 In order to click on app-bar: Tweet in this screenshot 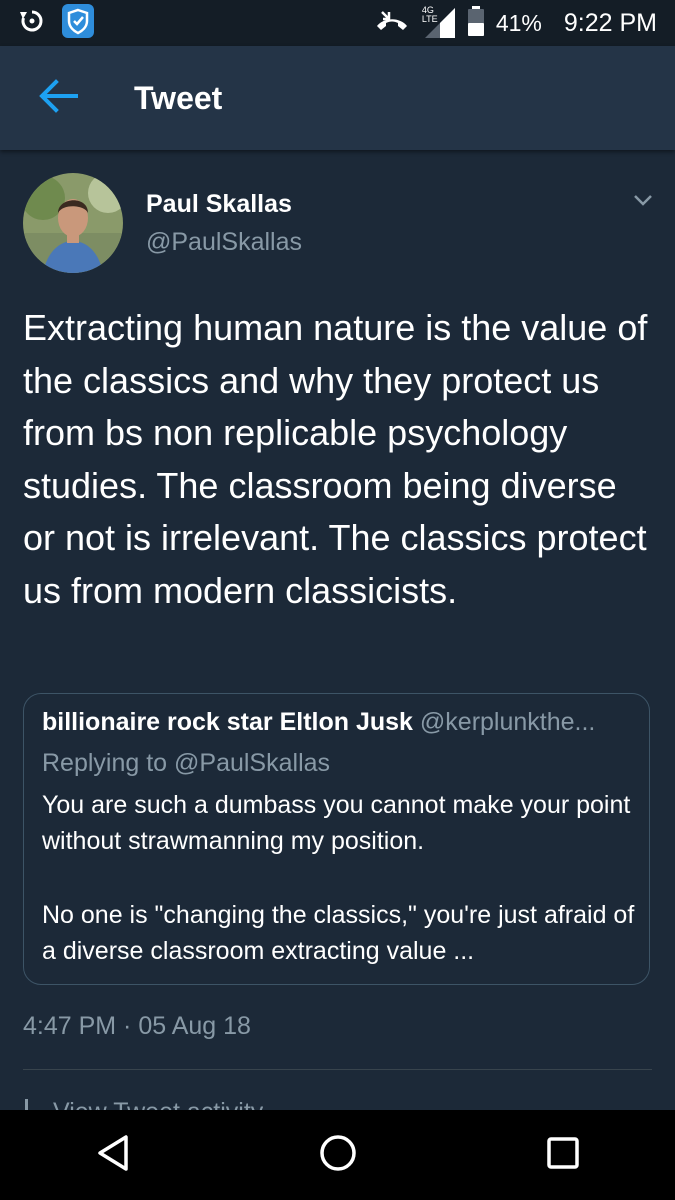, I will do `click(337, 98)`.